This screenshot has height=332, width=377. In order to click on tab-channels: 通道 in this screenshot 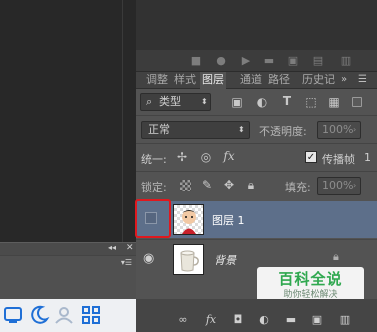, I will do `click(251, 80)`.